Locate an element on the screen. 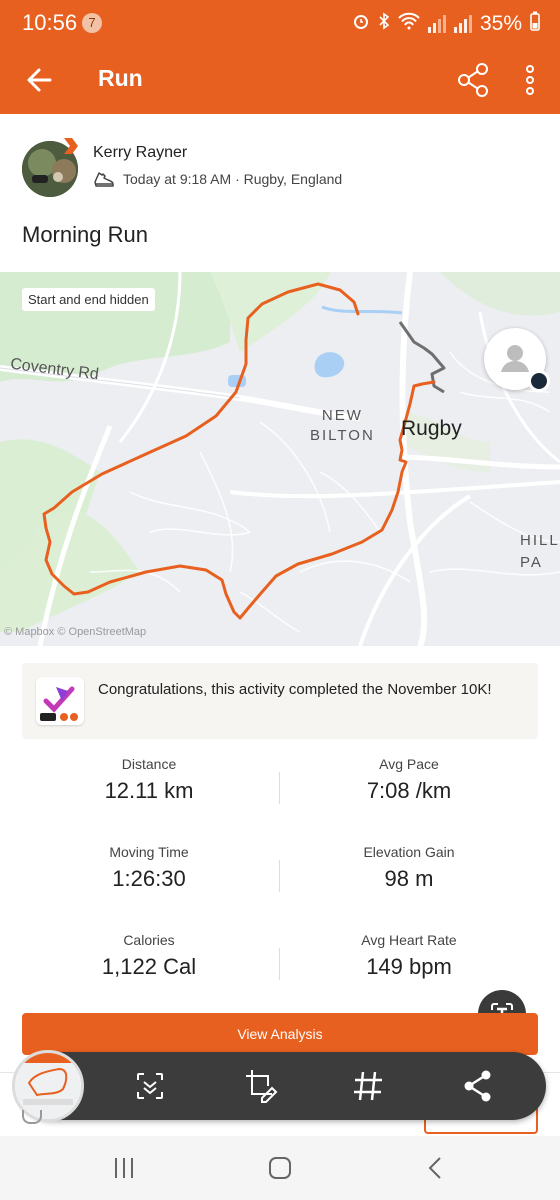 The height and width of the screenshot is (1200, 560). activity-title: Morning Run is located at coordinates (85, 234).